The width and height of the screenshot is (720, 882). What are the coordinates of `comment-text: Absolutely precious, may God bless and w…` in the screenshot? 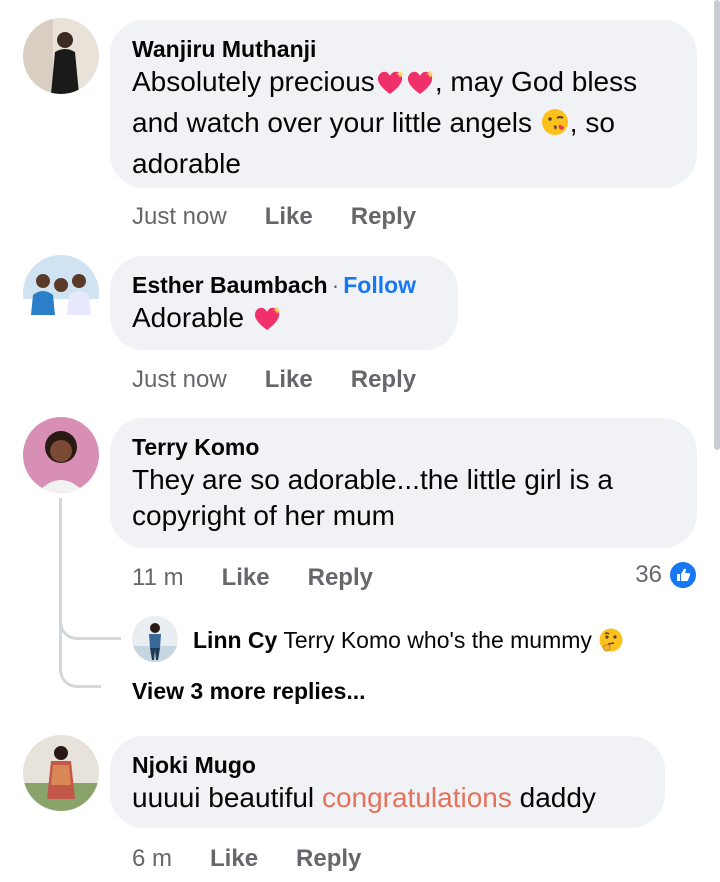 It's located at (385, 122).